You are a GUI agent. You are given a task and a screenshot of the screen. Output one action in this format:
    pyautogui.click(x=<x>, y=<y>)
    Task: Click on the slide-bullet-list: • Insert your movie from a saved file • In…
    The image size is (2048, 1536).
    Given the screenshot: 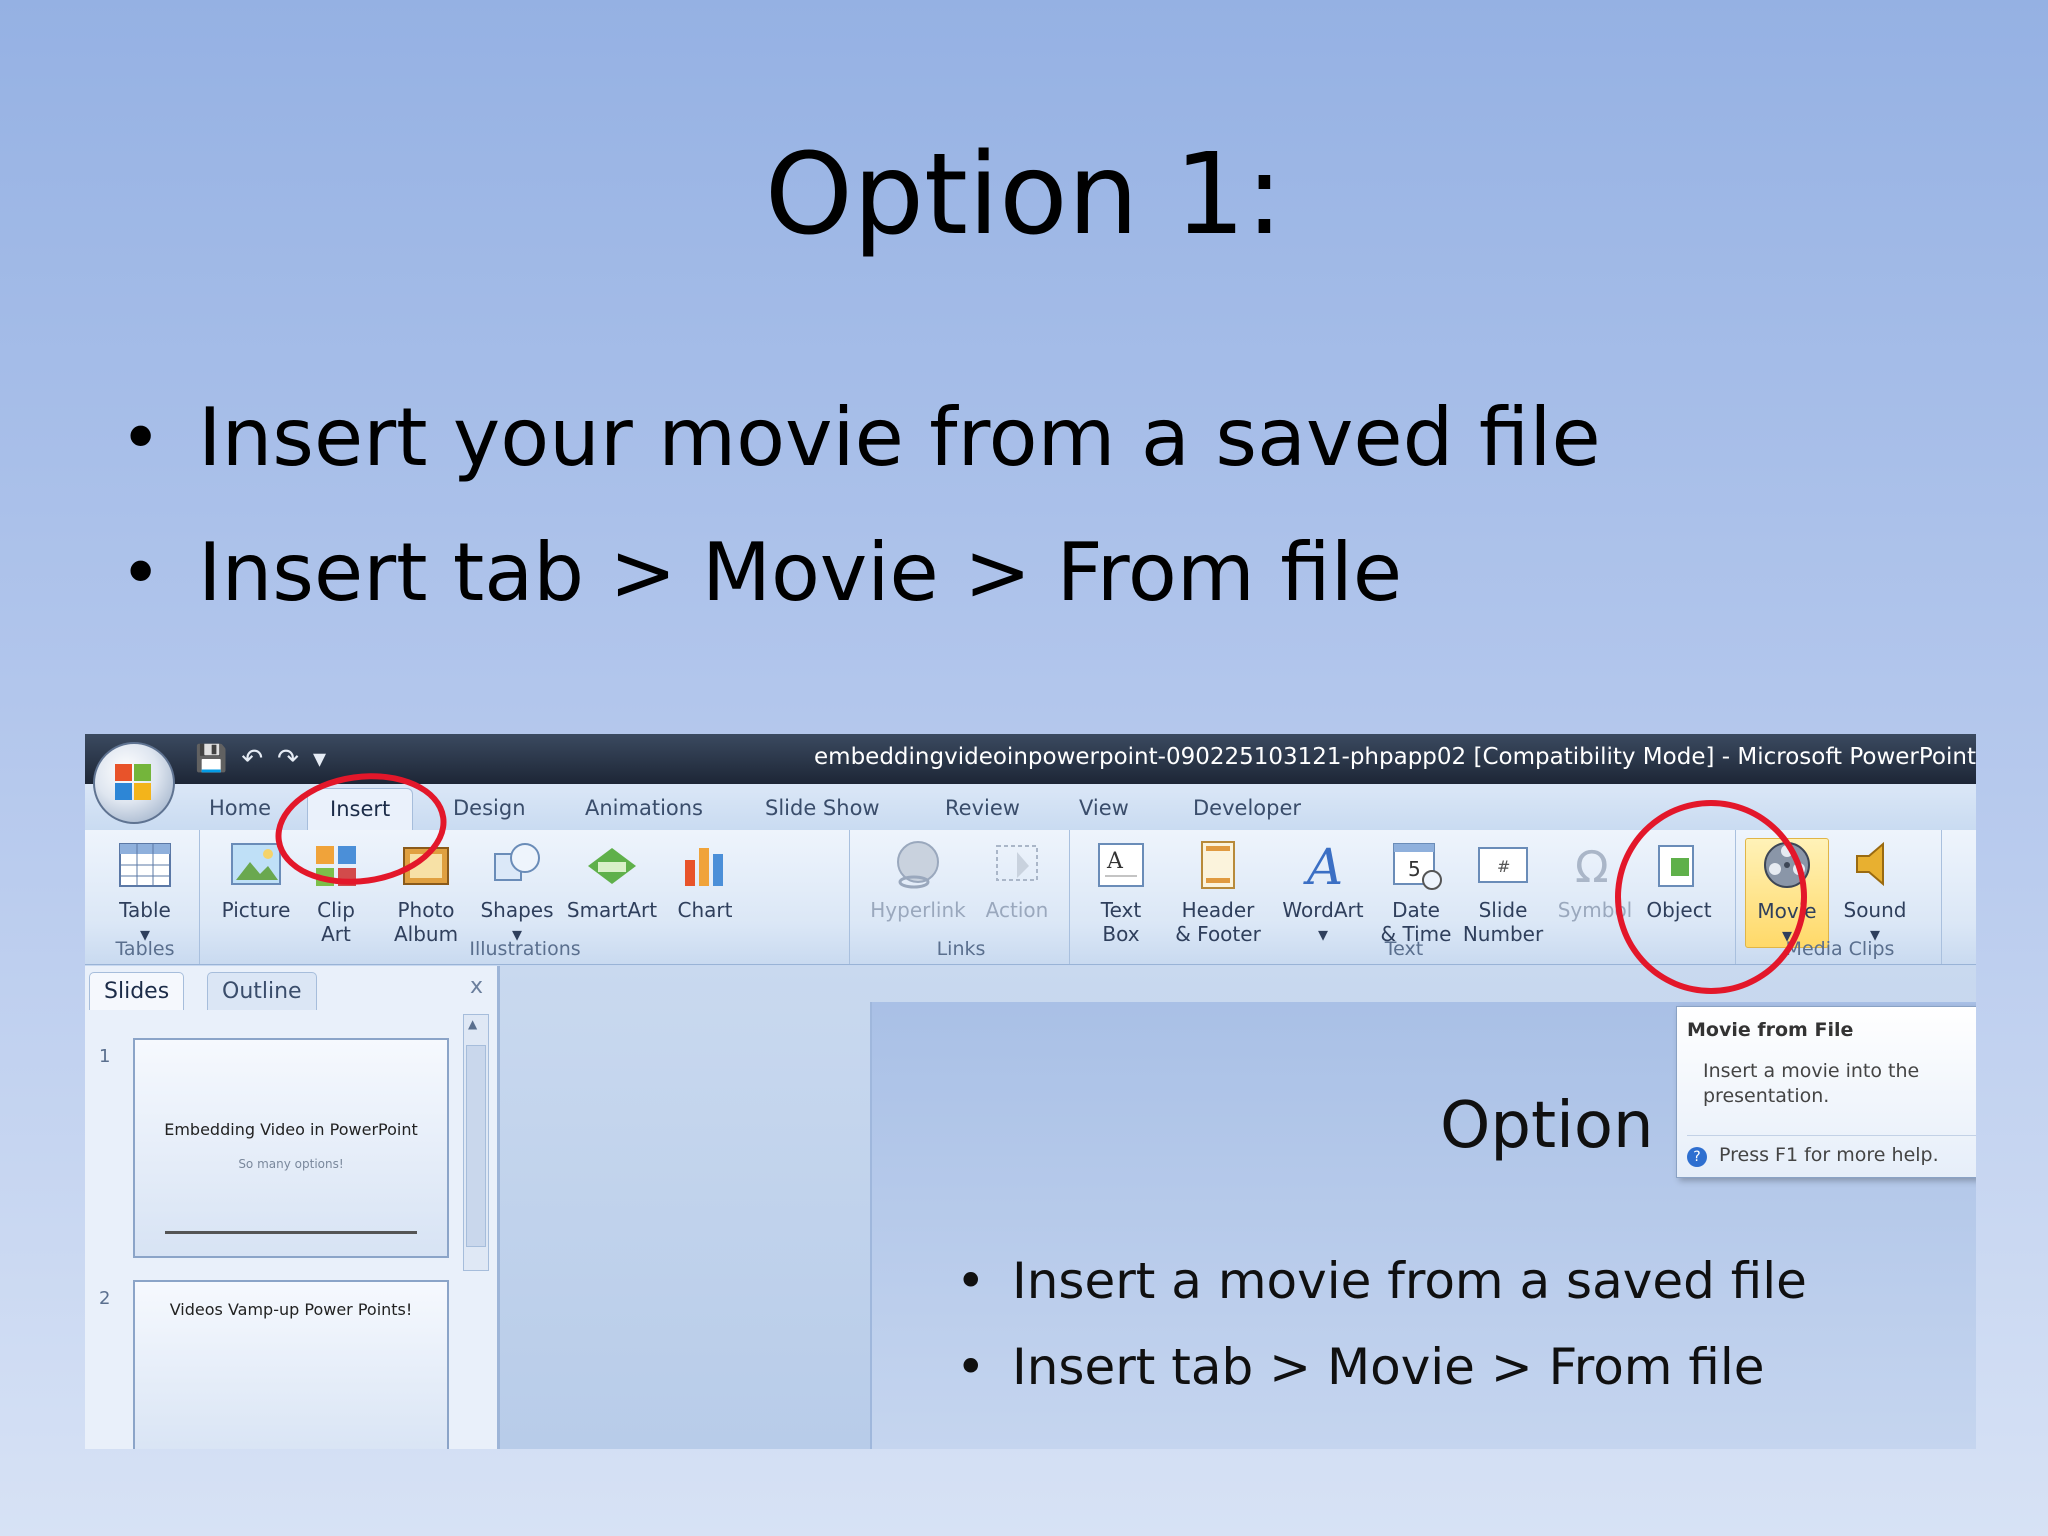 What is the action you would take?
    pyautogui.click(x=860, y=505)
    